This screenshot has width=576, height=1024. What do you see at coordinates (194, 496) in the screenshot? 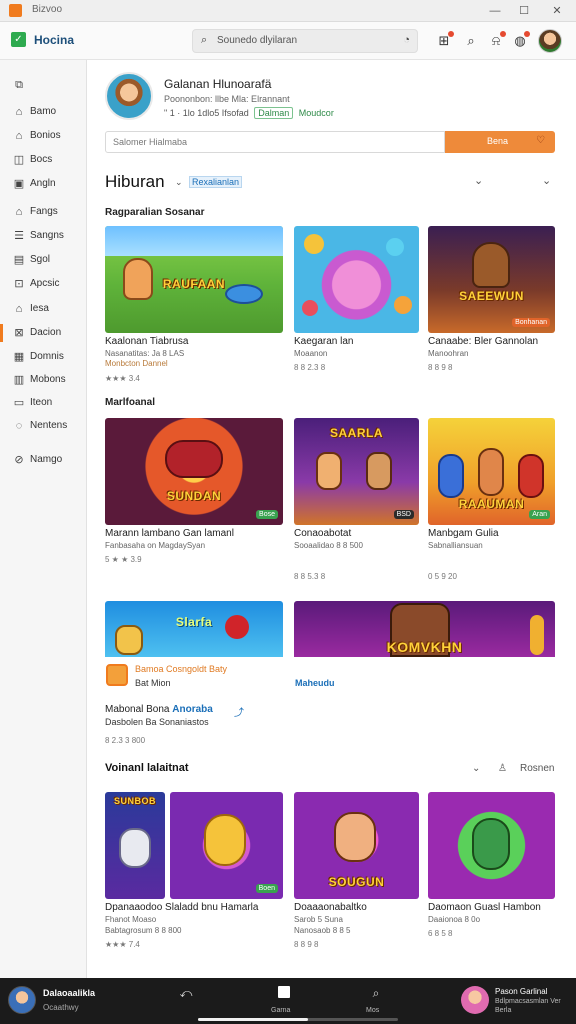
I see `game-art-text: SUNDAN` at bounding box center [194, 496].